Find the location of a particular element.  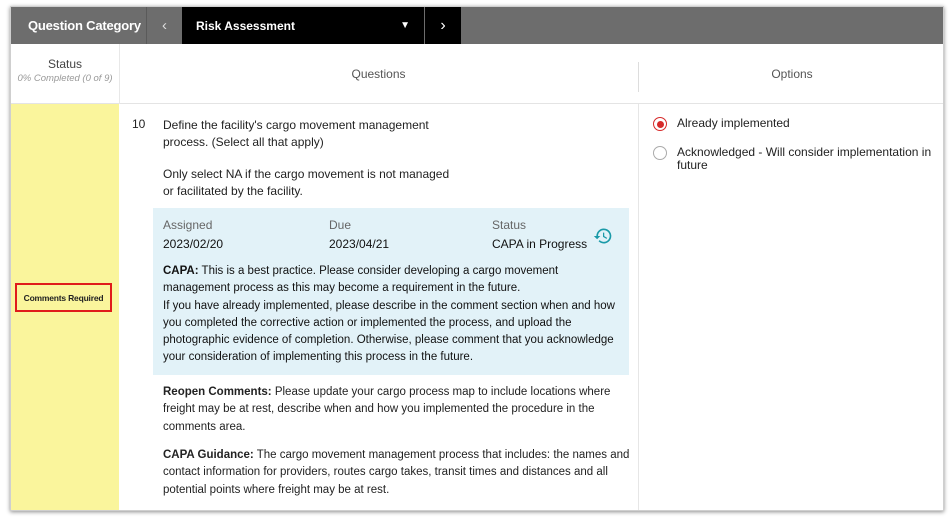

assigned-label: Assigned is located at coordinates (188, 225).